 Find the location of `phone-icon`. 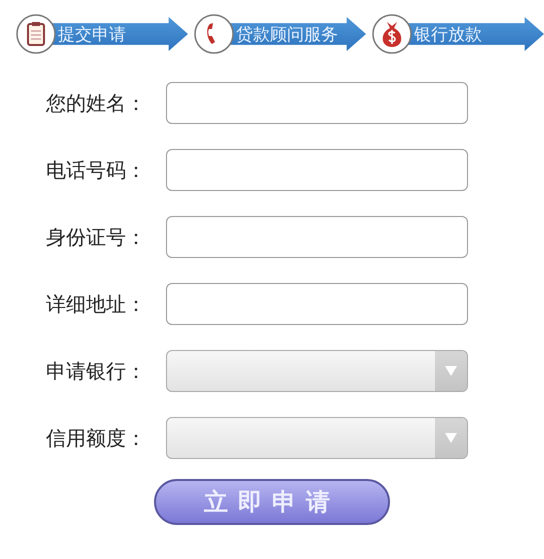

phone-icon is located at coordinates (214, 34).